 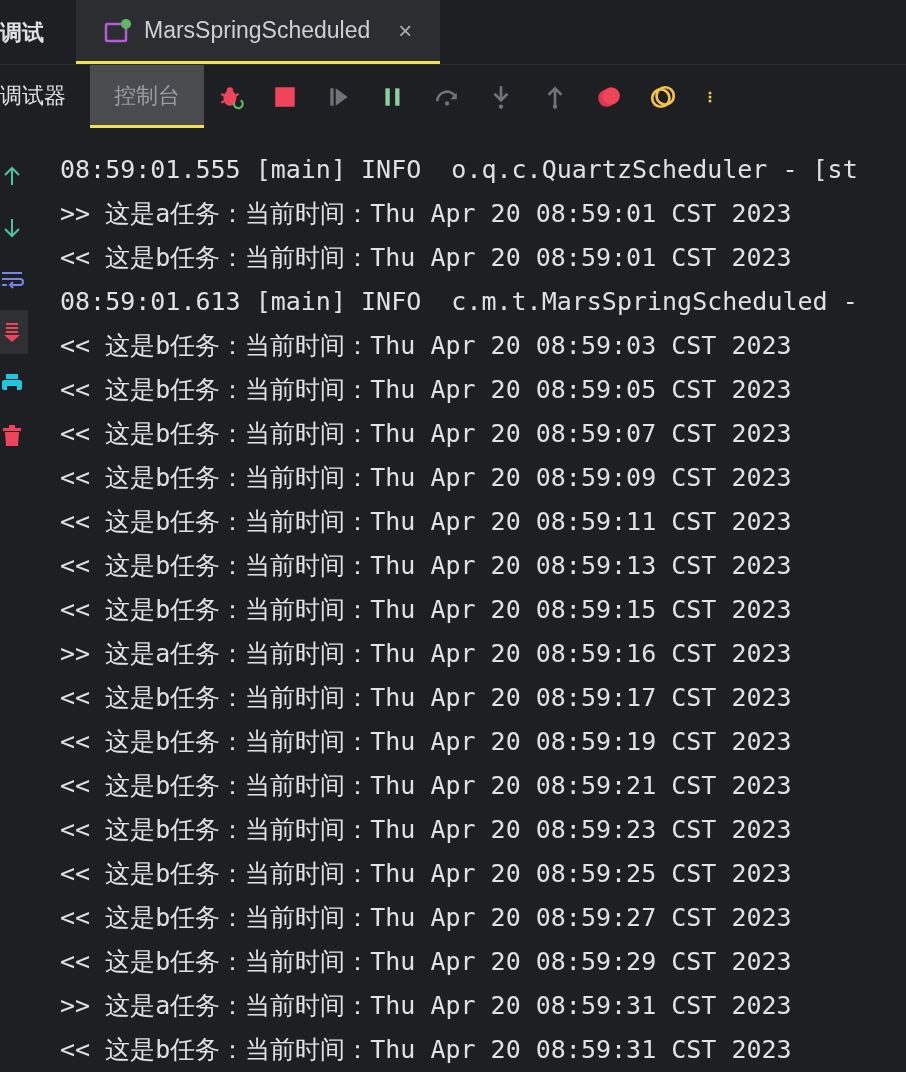 What do you see at coordinates (426, 610) in the screenshot?
I see `log-line: << 这是b任务：当前时间：Thu Apr 20 08:59:15 CST 2023` at bounding box center [426, 610].